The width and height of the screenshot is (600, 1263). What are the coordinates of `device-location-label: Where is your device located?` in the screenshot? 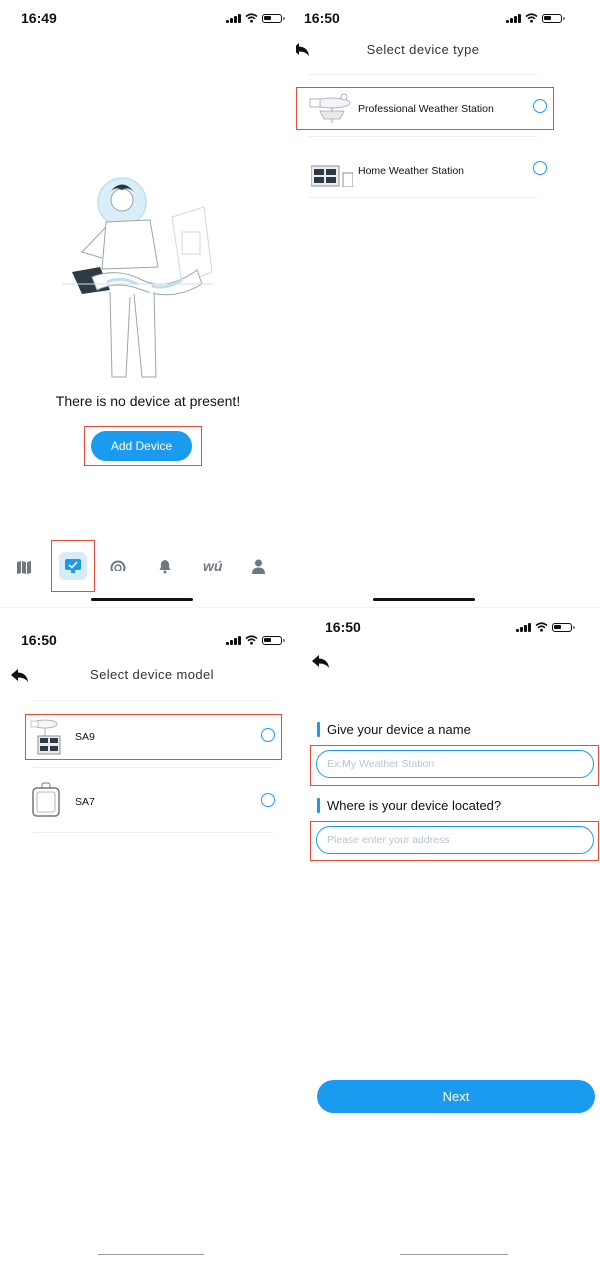 It's located at (414, 805).